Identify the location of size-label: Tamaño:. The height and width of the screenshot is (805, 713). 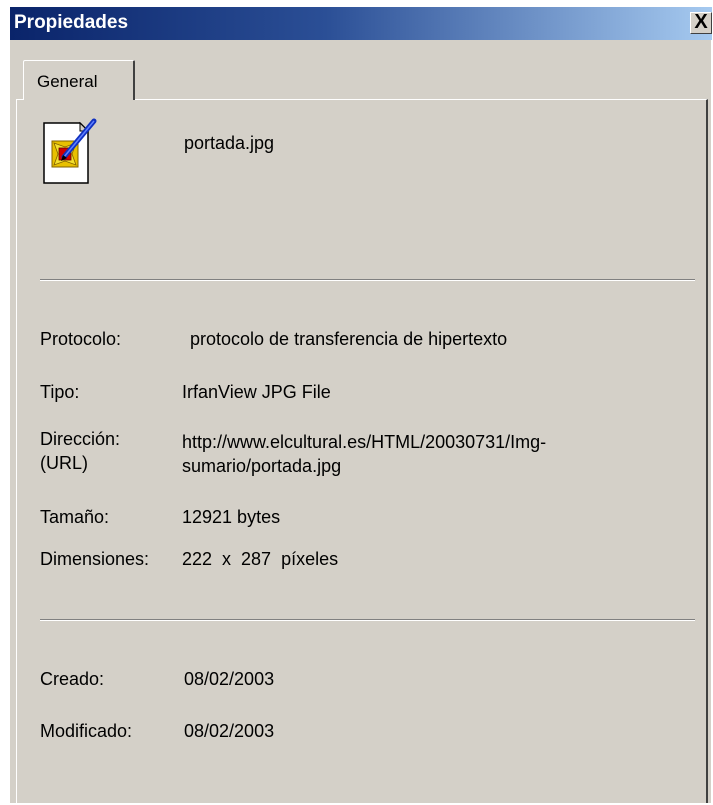
(75, 517).